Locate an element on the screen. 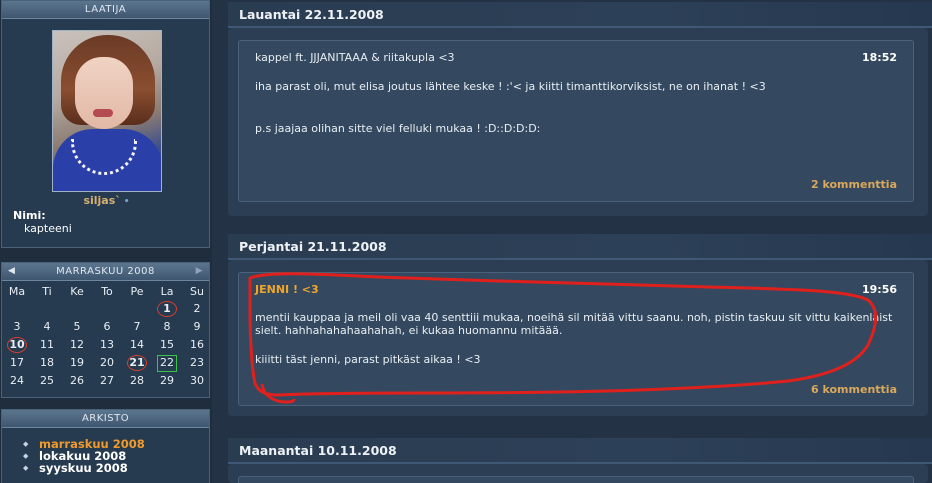 Image resolution: width=932 pixels, height=483 pixels. calendar-day: 20 is located at coordinates (107, 362).